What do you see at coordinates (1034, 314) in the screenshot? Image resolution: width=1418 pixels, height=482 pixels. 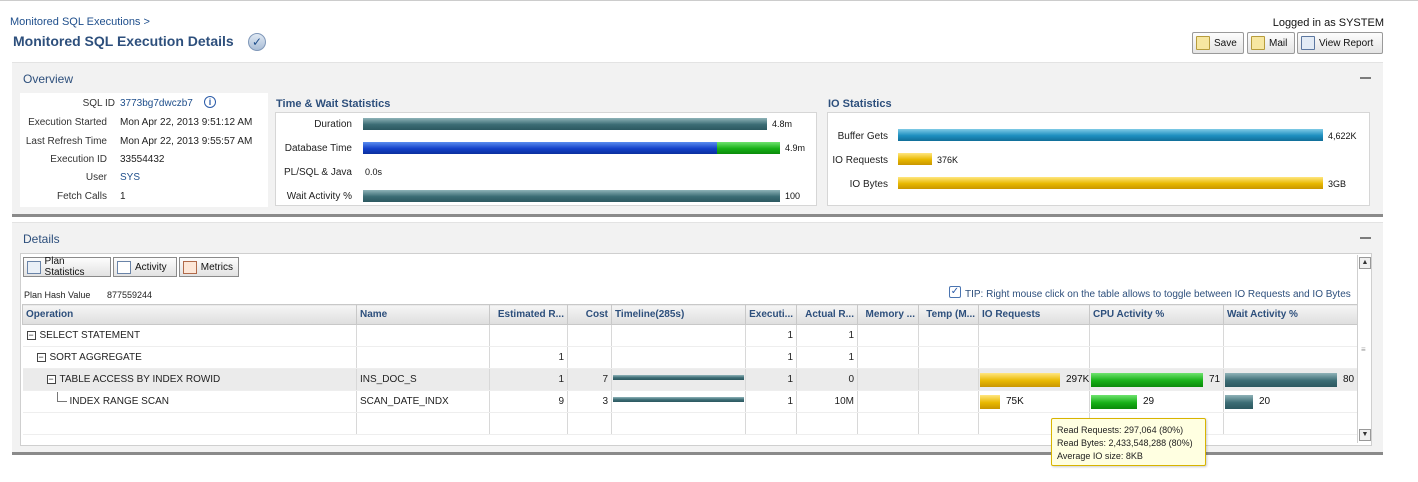 I see `col-io-requests: IO Requests` at bounding box center [1034, 314].